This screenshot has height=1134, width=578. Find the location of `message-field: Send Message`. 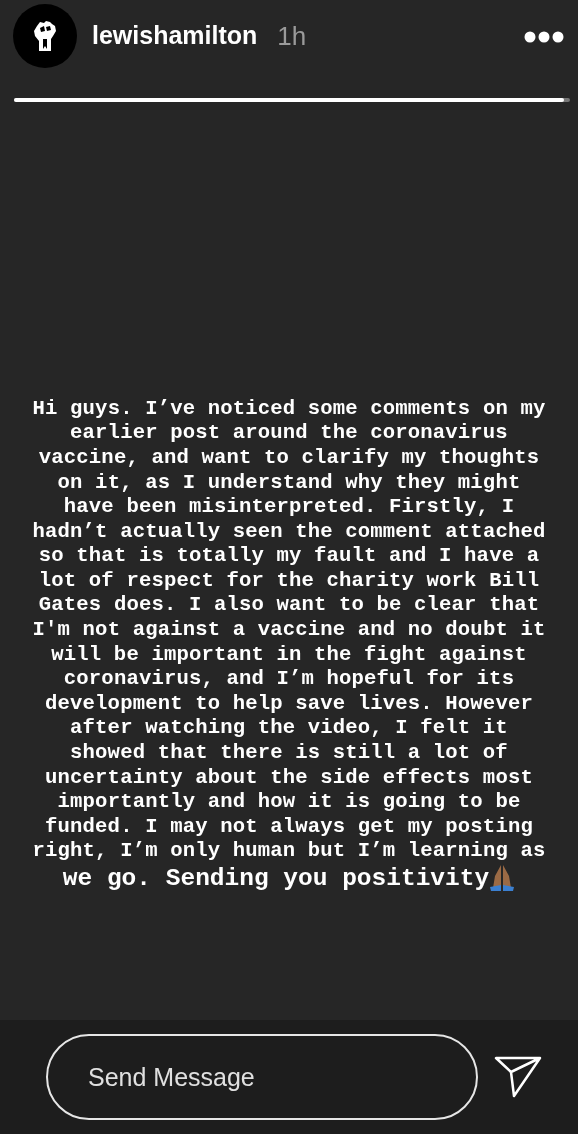

message-field: Send Message is located at coordinates (262, 1077).